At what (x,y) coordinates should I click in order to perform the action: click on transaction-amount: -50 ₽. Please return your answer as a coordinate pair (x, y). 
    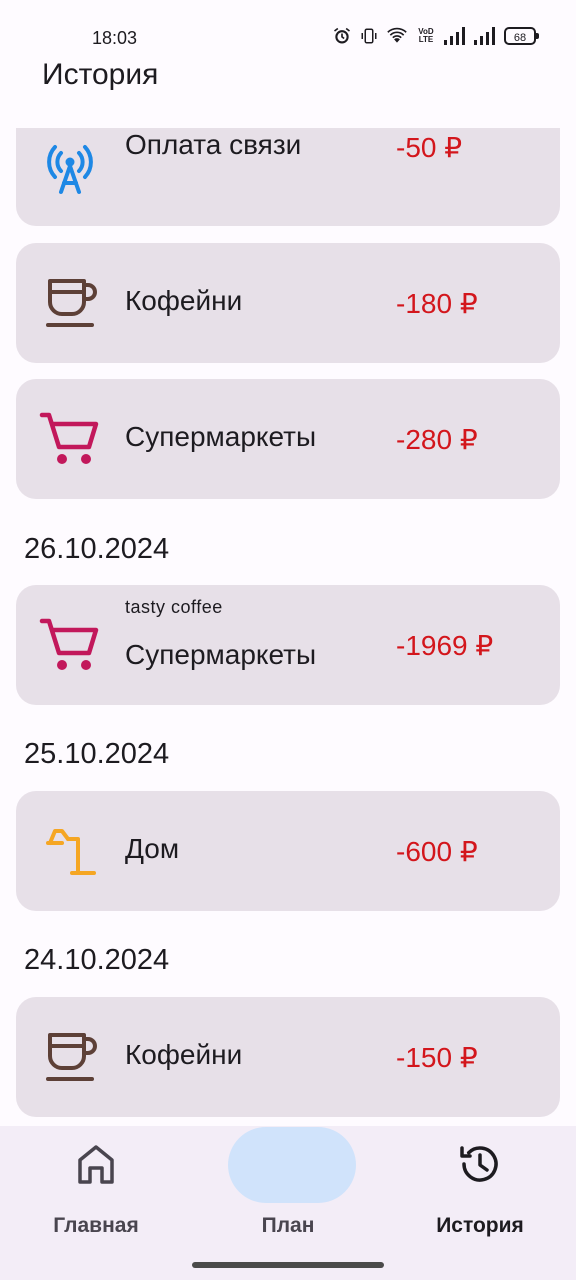
    Looking at the image, I should click on (429, 147).